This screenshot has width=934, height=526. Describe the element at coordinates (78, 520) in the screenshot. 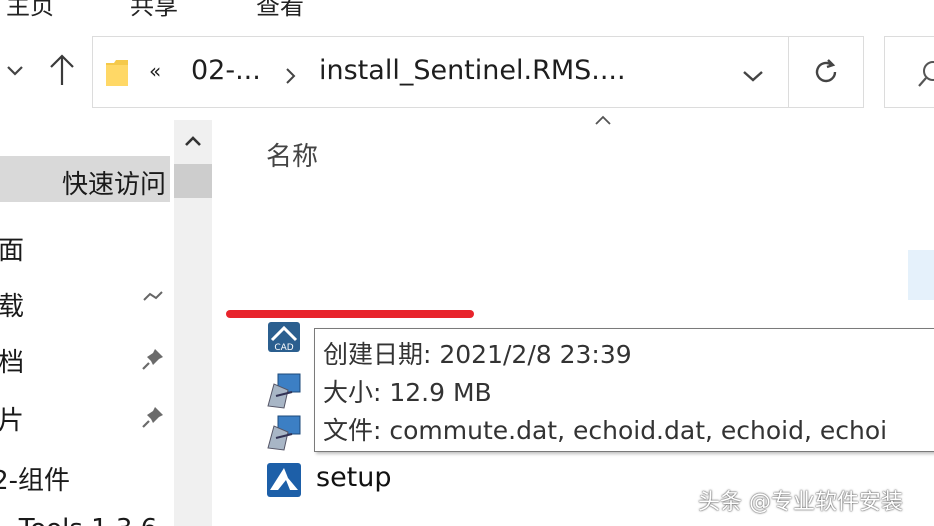

I see `nav-item-label: ...Tools 1.3.6` at that location.